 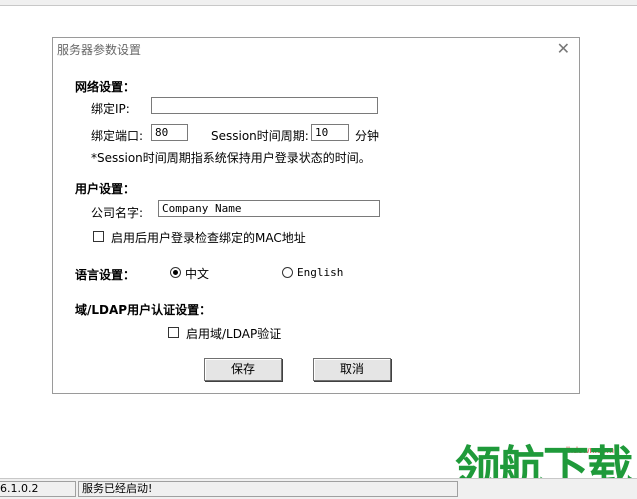 What do you see at coordinates (208, 238) in the screenshot?
I see `check-mac-label: 启用后用户登录检查绑定的MAC地址` at bounding box center [208, 238].